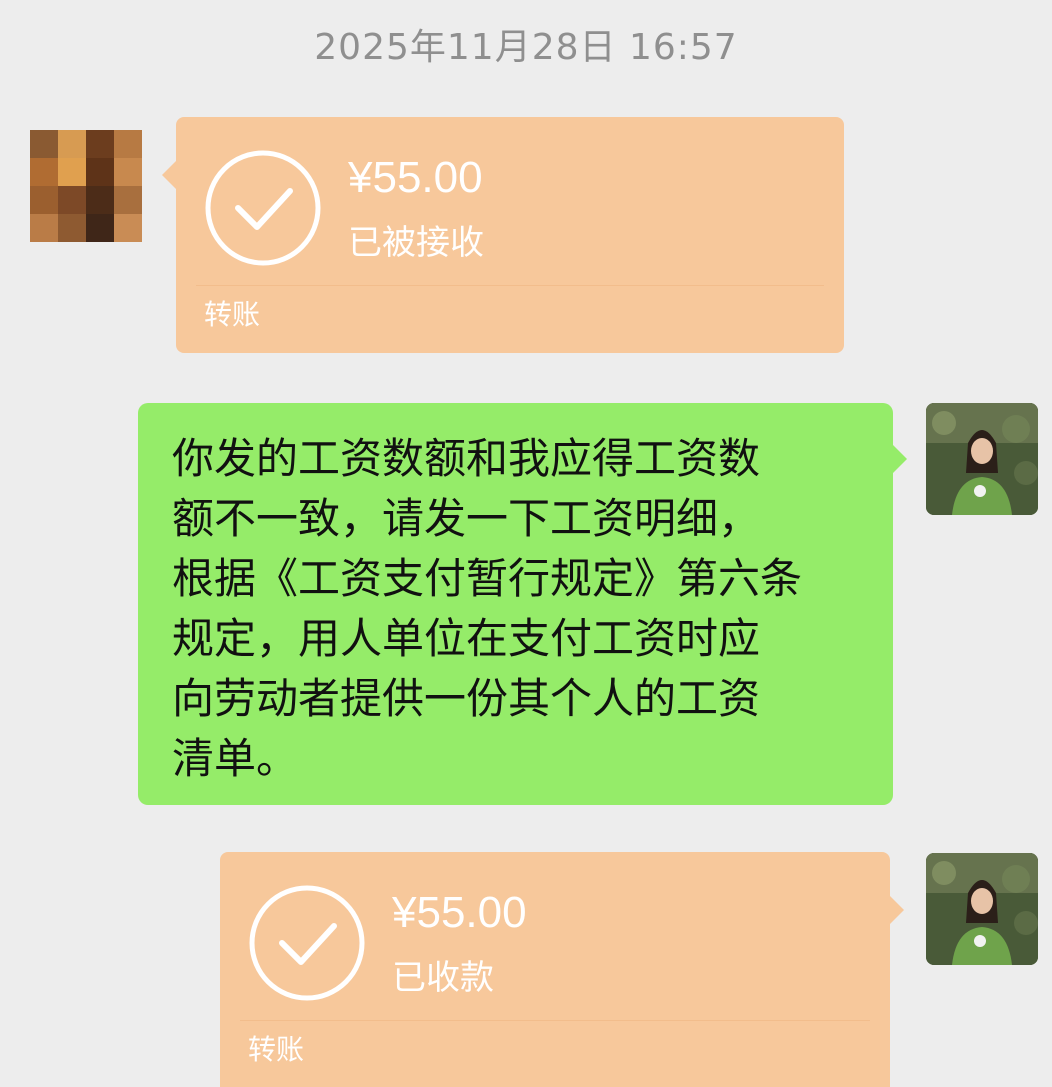  I want to click on contact-avatar, so click(86, 186).